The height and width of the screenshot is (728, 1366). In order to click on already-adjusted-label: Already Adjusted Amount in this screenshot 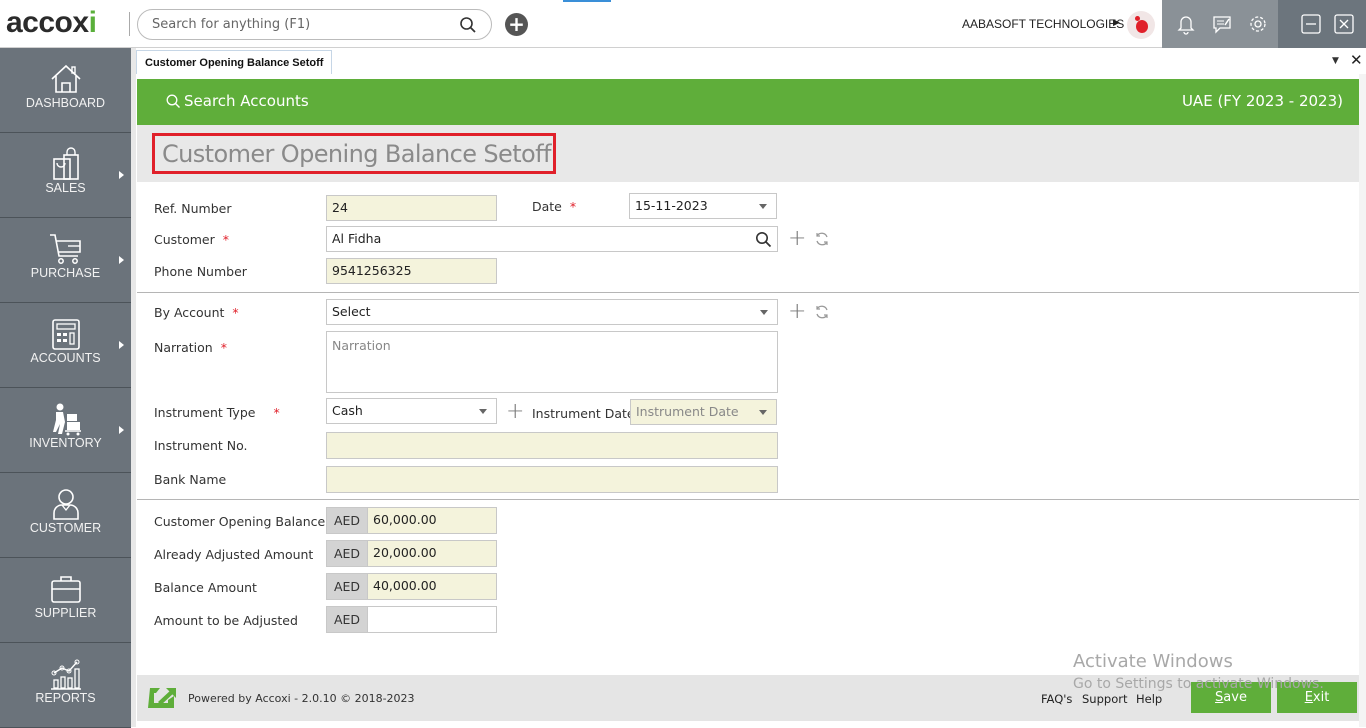, I will do `click(234, 554)`.